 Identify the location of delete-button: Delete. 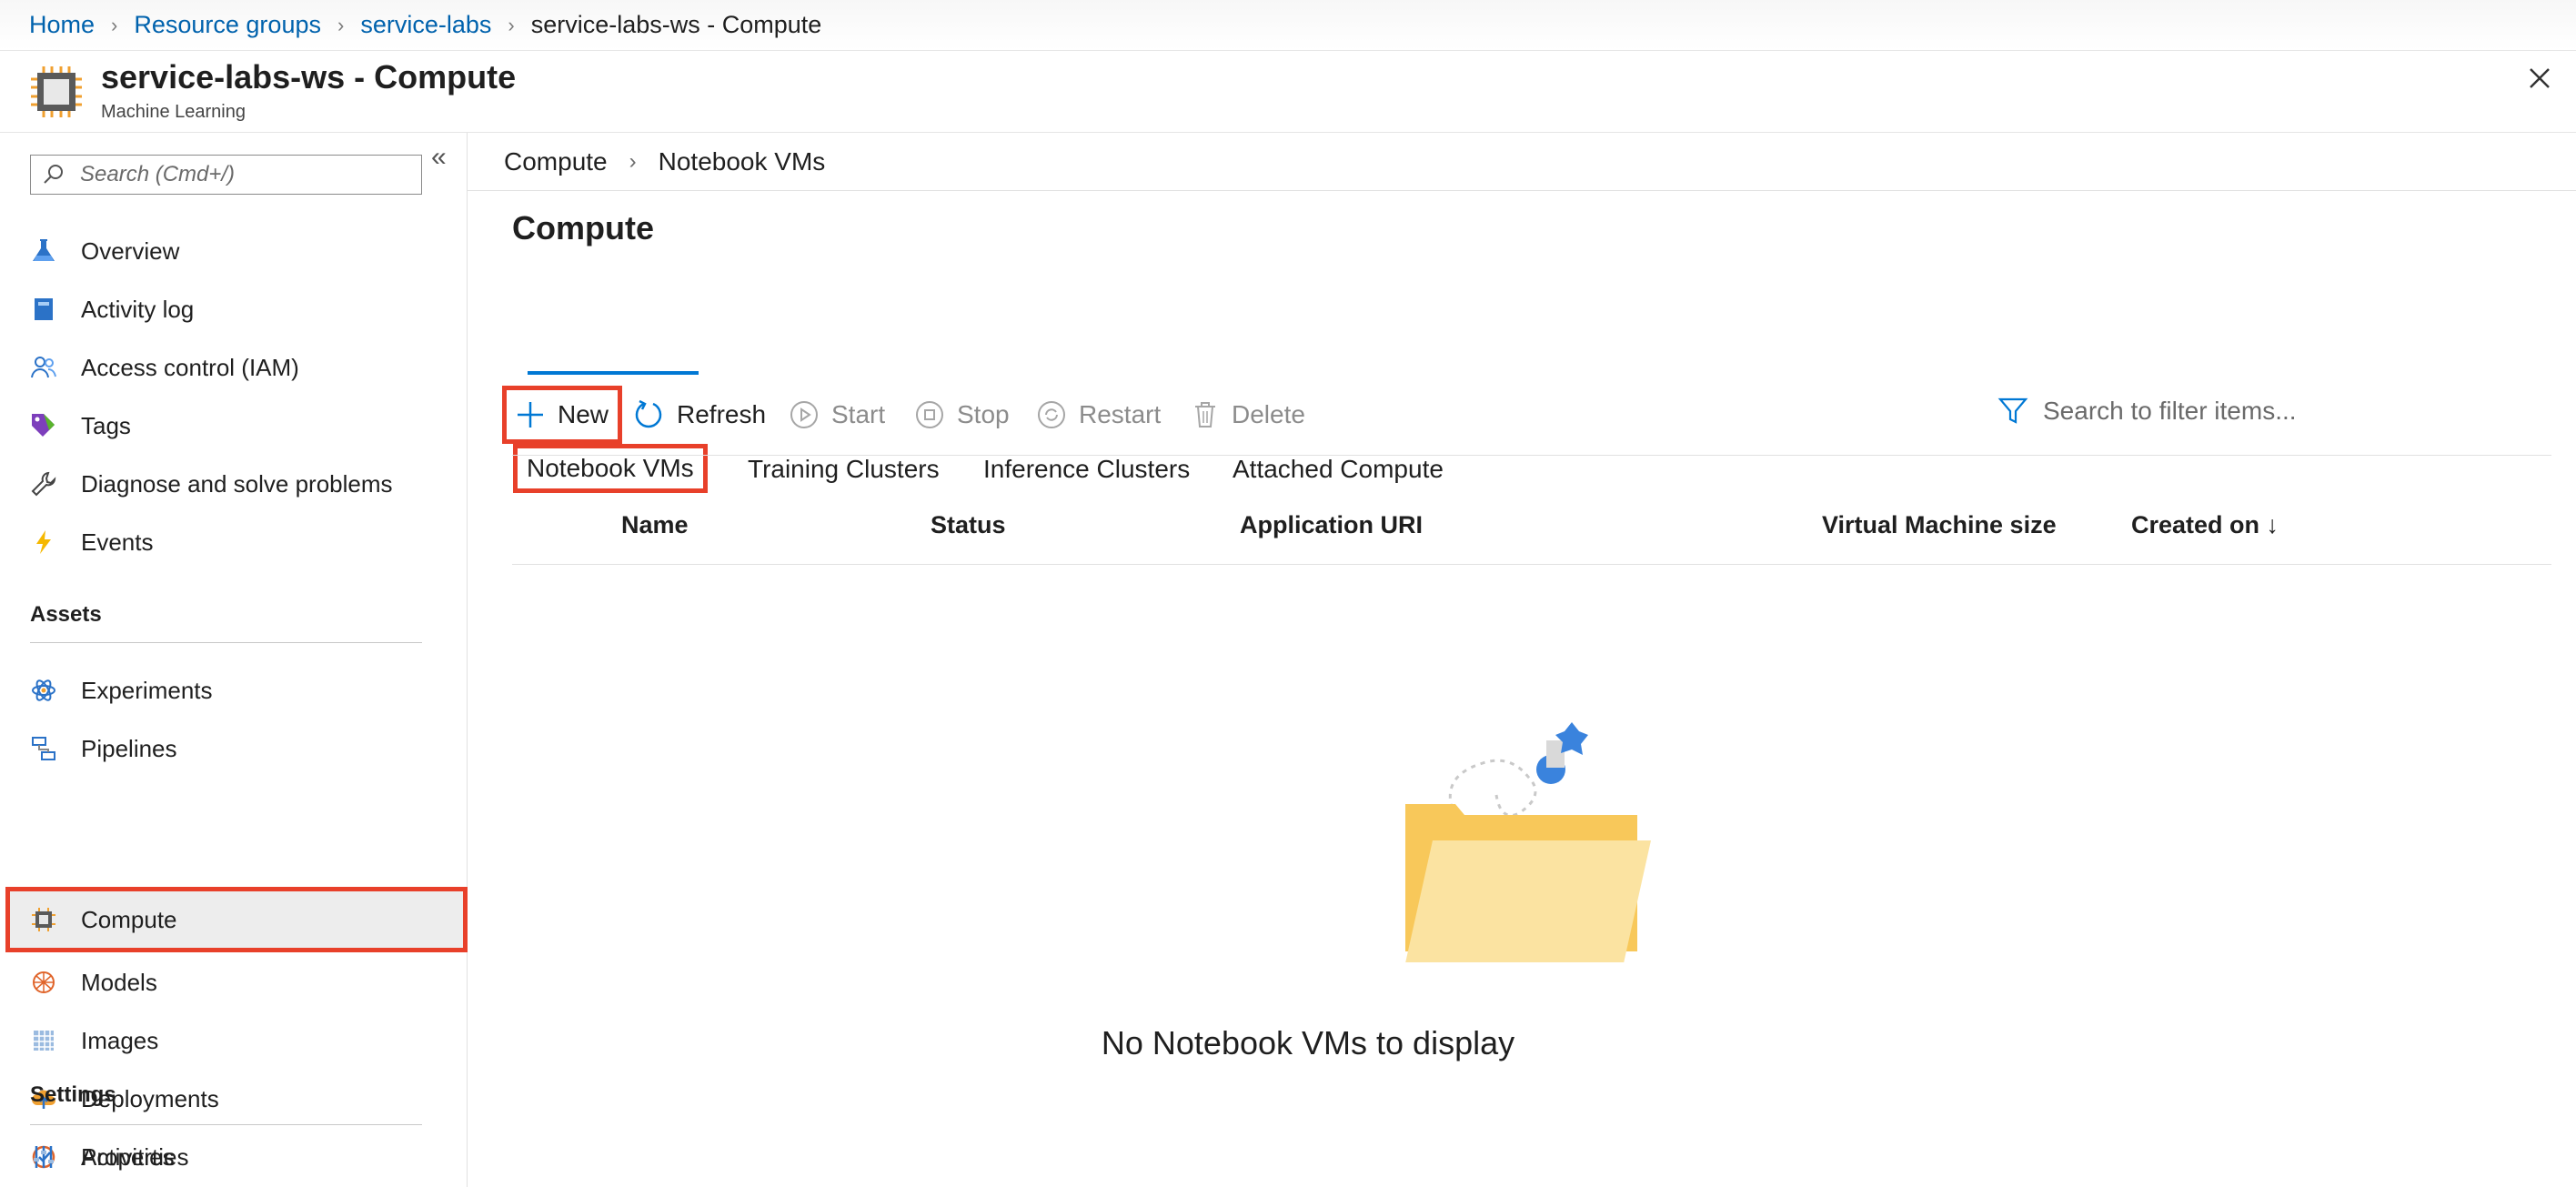
(1248, 414).